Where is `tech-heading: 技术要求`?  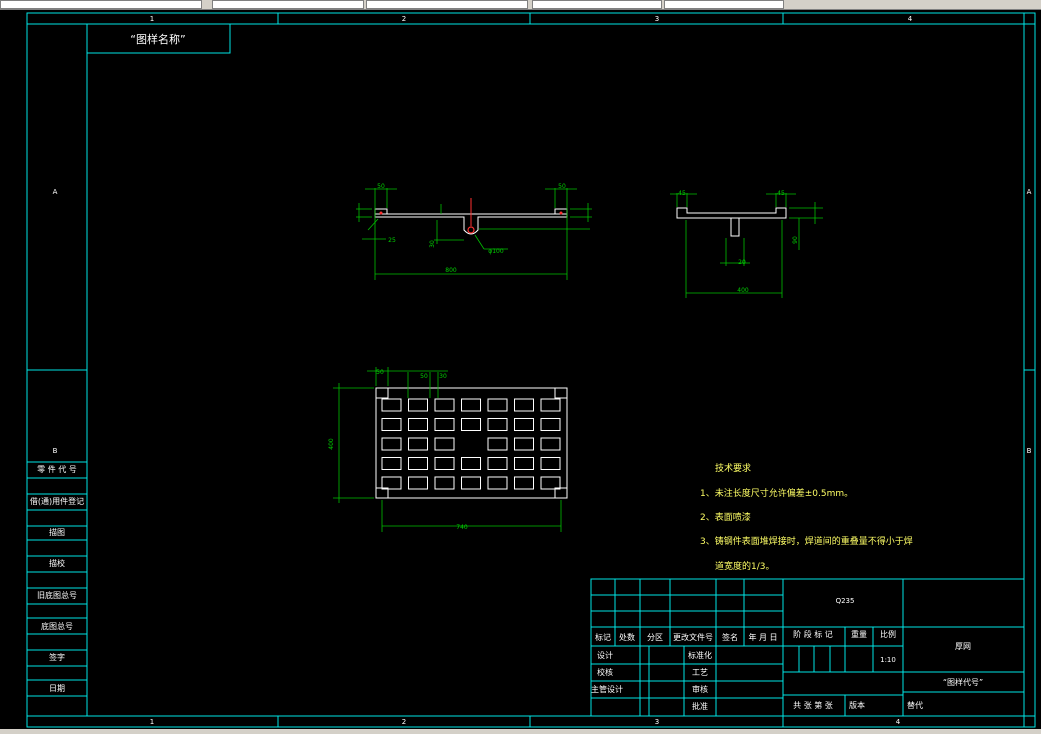 tech-heading: 技术要求 is located at coordinates (733, 468).